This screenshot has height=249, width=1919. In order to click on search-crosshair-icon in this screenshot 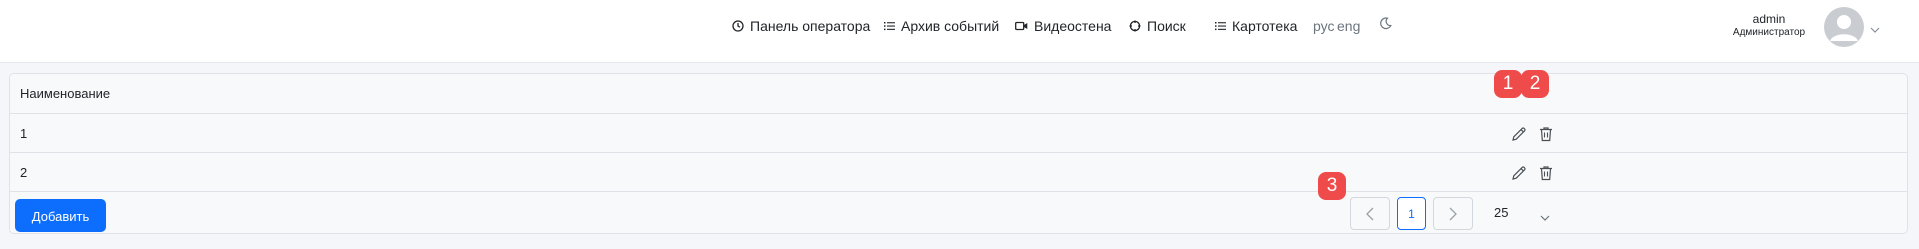, I will do `click(1135, 26)`.